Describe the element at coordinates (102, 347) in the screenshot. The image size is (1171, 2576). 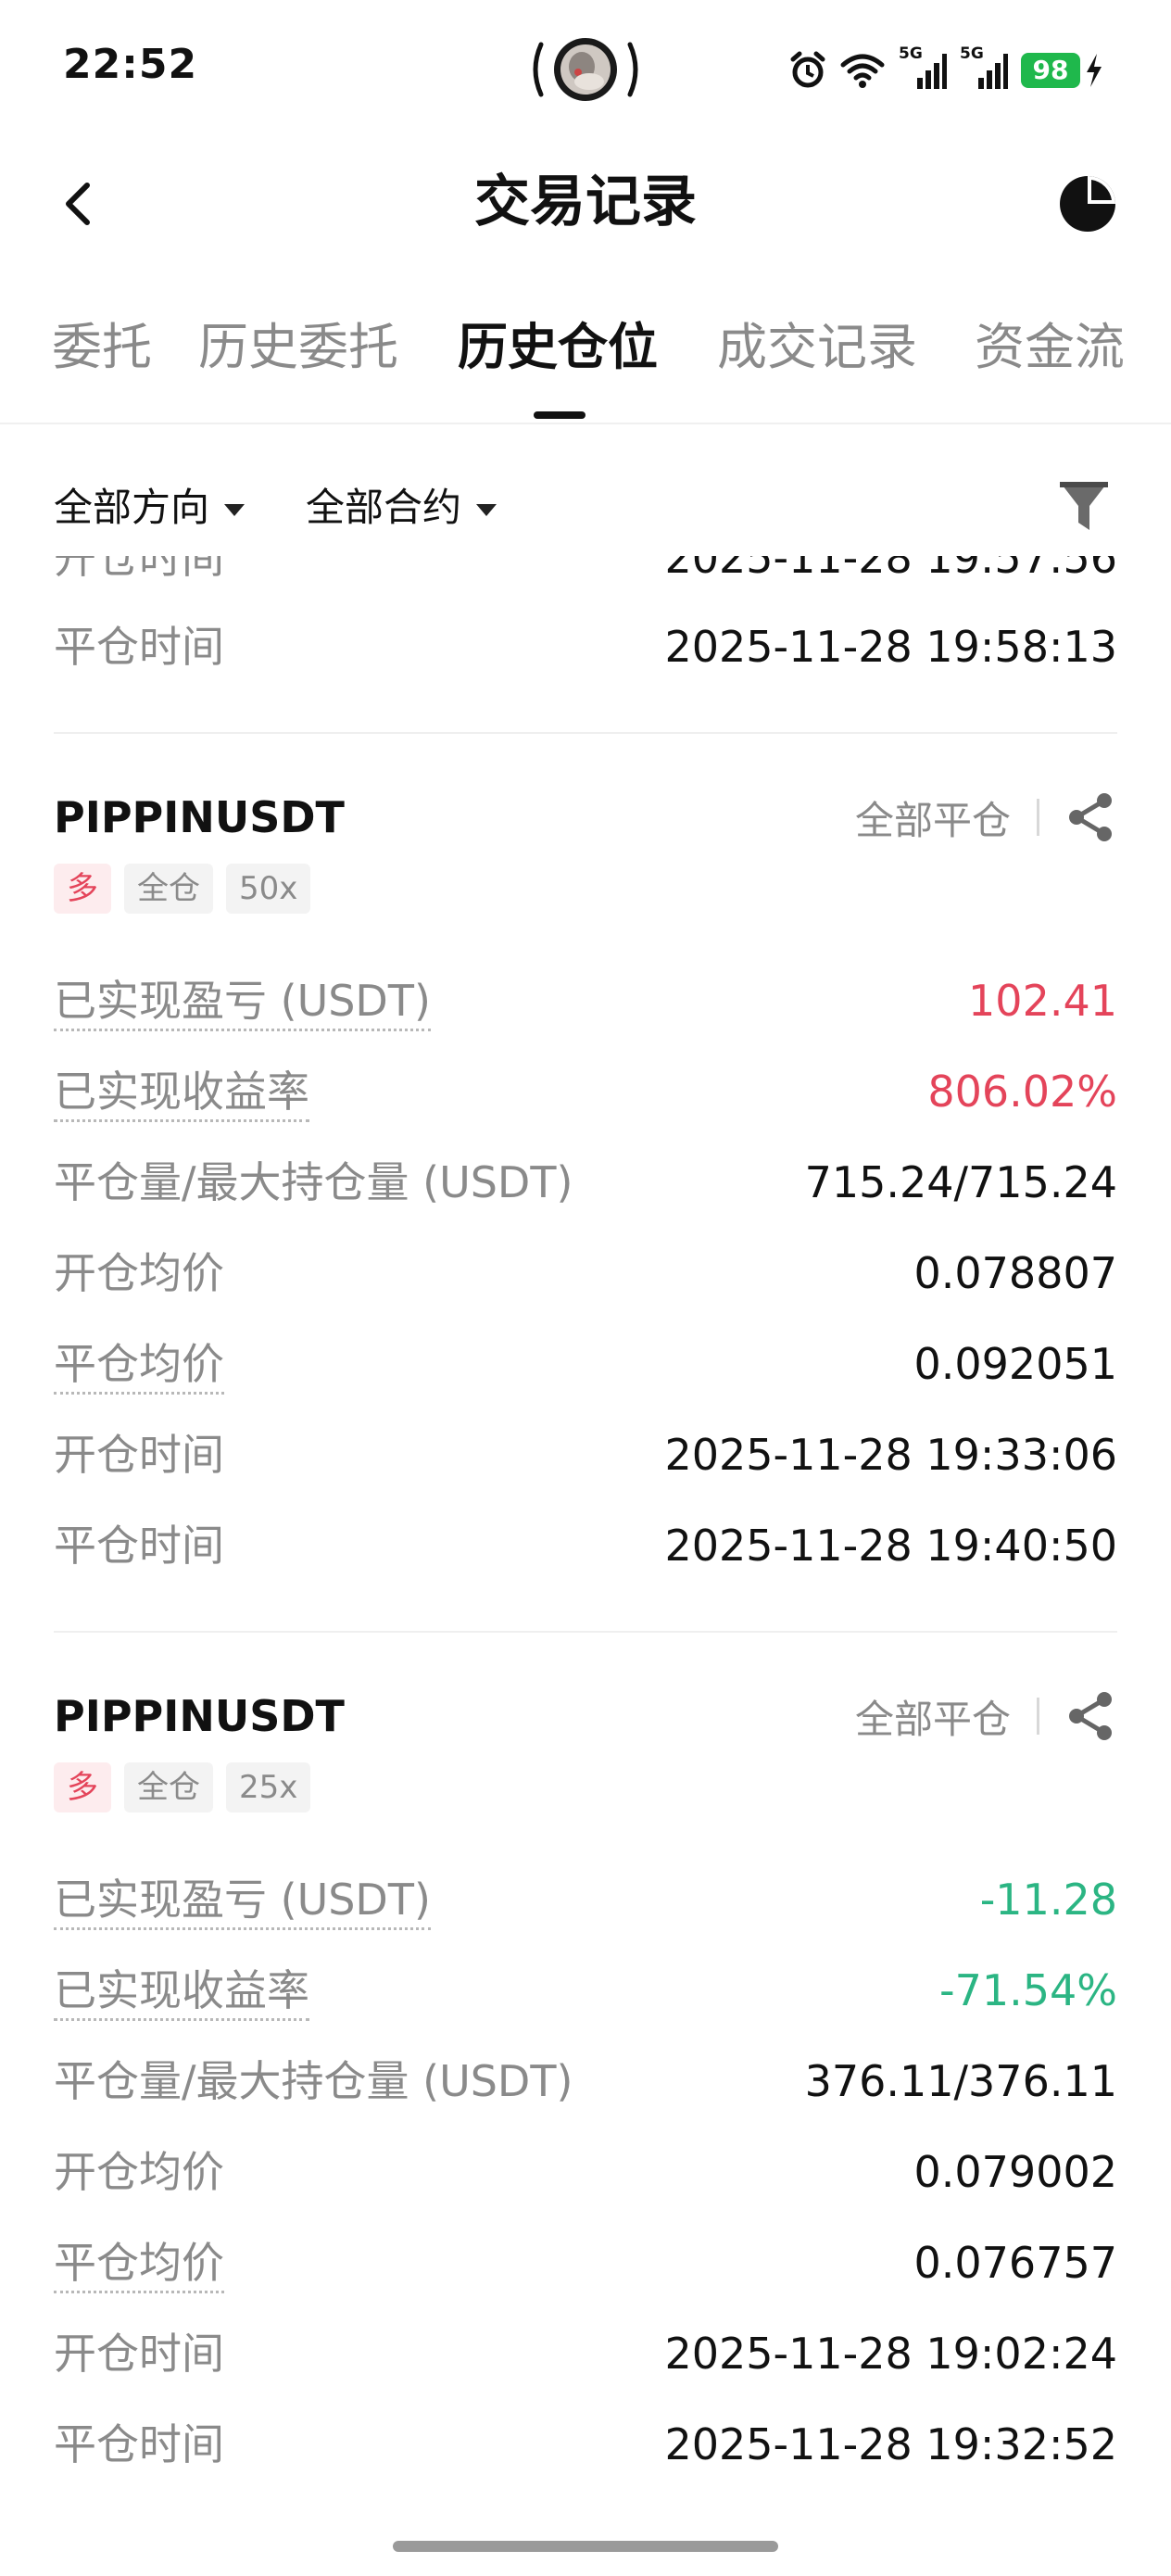
I see `tab-orders: 委托` at that location.